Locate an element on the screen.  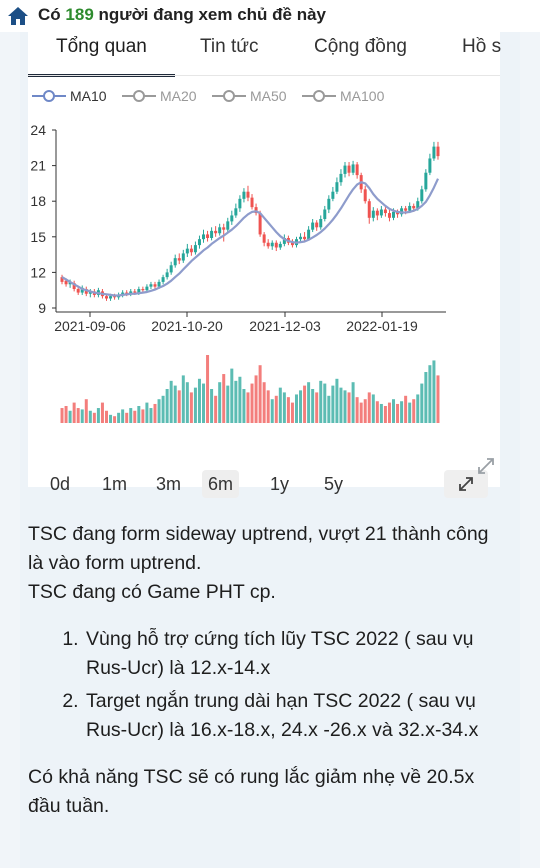
range-3m: 3m is located at coordinates (168, 484).